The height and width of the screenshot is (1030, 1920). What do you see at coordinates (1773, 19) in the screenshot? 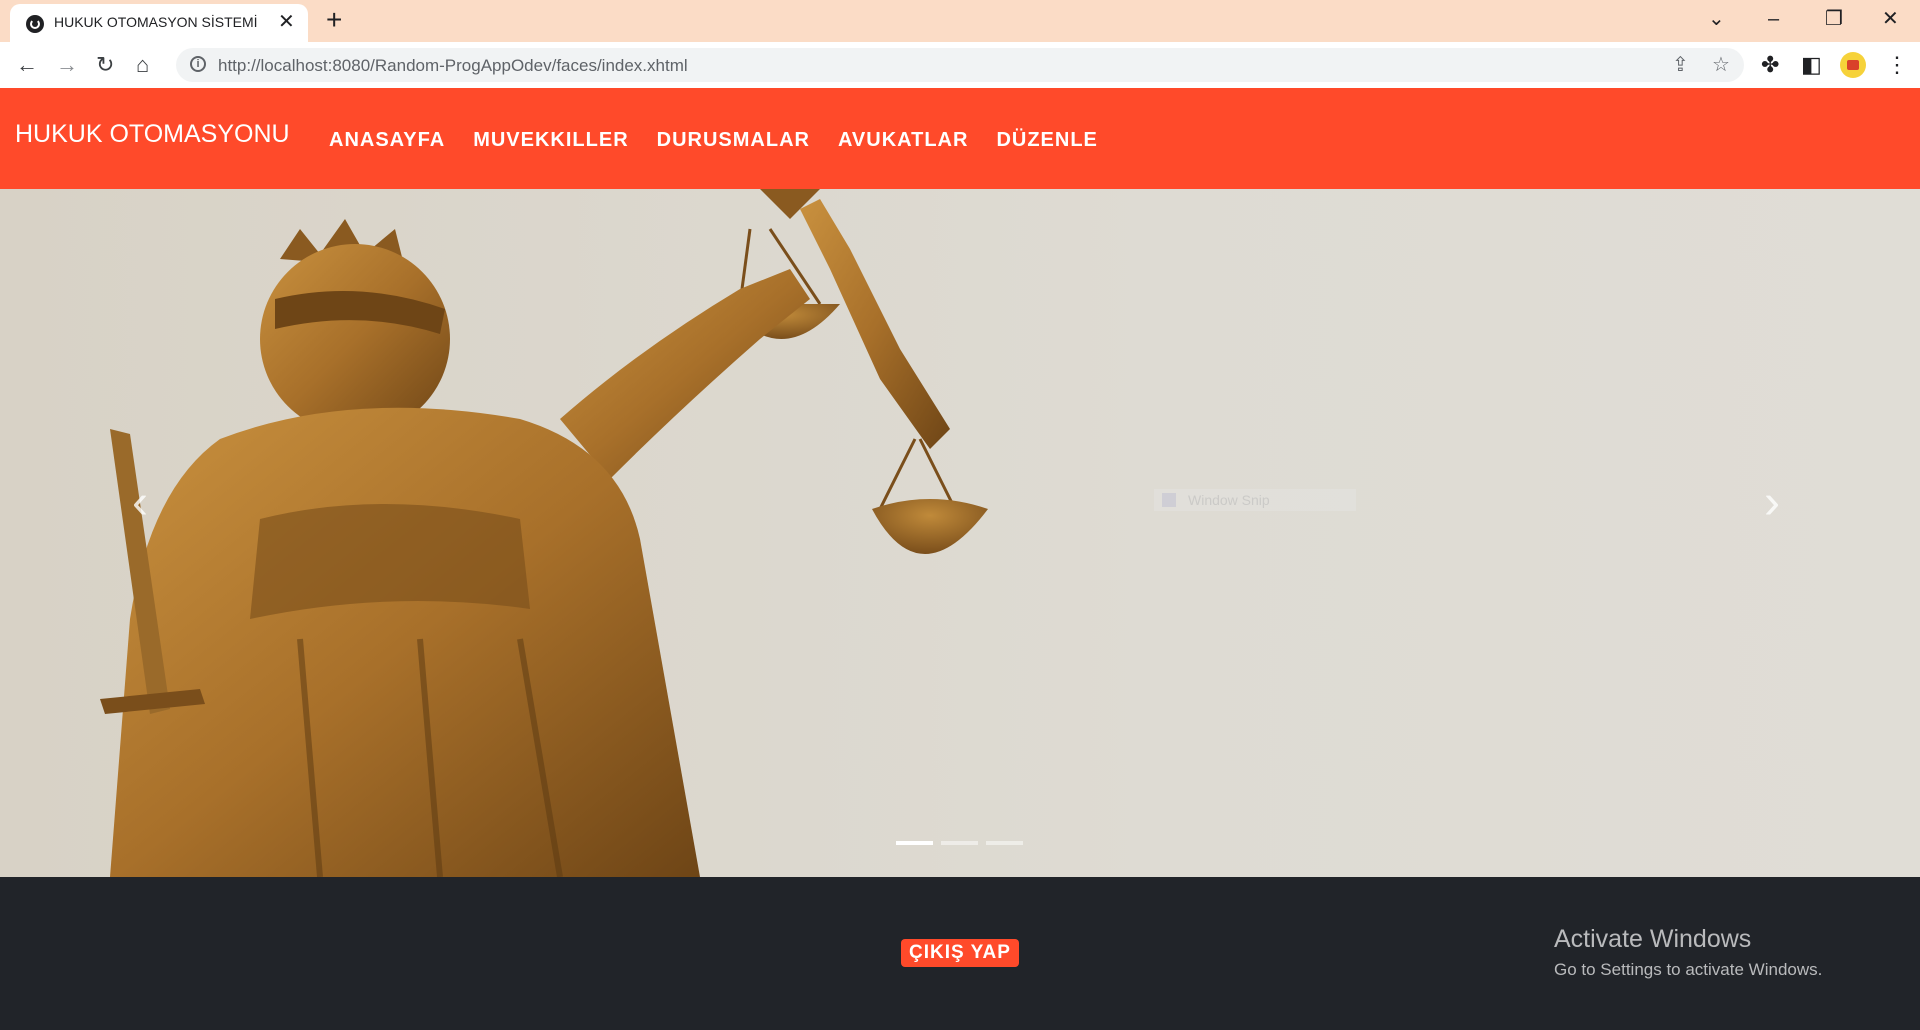
I see `minimize-button: –` at bounding box center [1773, 19].